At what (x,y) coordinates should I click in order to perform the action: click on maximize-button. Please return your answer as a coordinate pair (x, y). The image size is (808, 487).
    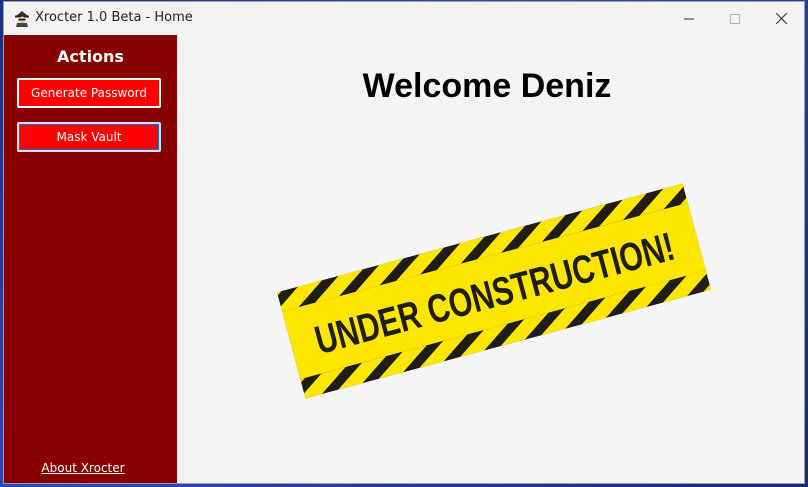
    Looking at the image, I should click on (735, 18).